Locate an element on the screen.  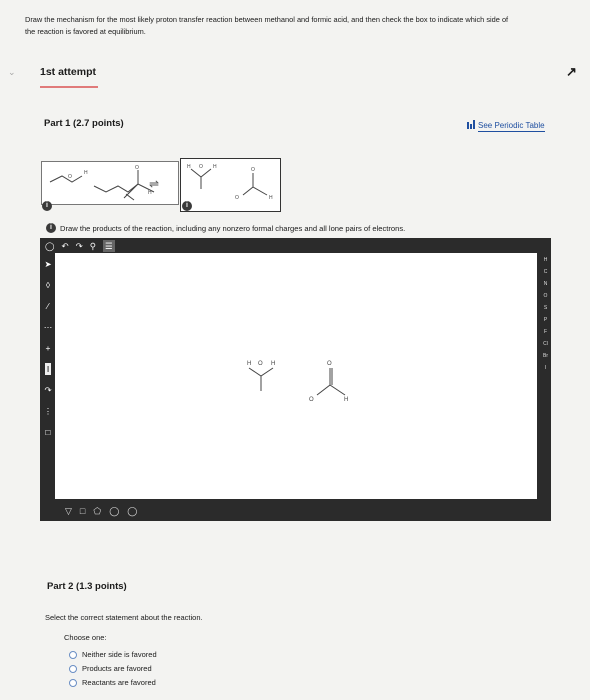
option-reactants: Reactants are favored is located at coordinates (112, 682).